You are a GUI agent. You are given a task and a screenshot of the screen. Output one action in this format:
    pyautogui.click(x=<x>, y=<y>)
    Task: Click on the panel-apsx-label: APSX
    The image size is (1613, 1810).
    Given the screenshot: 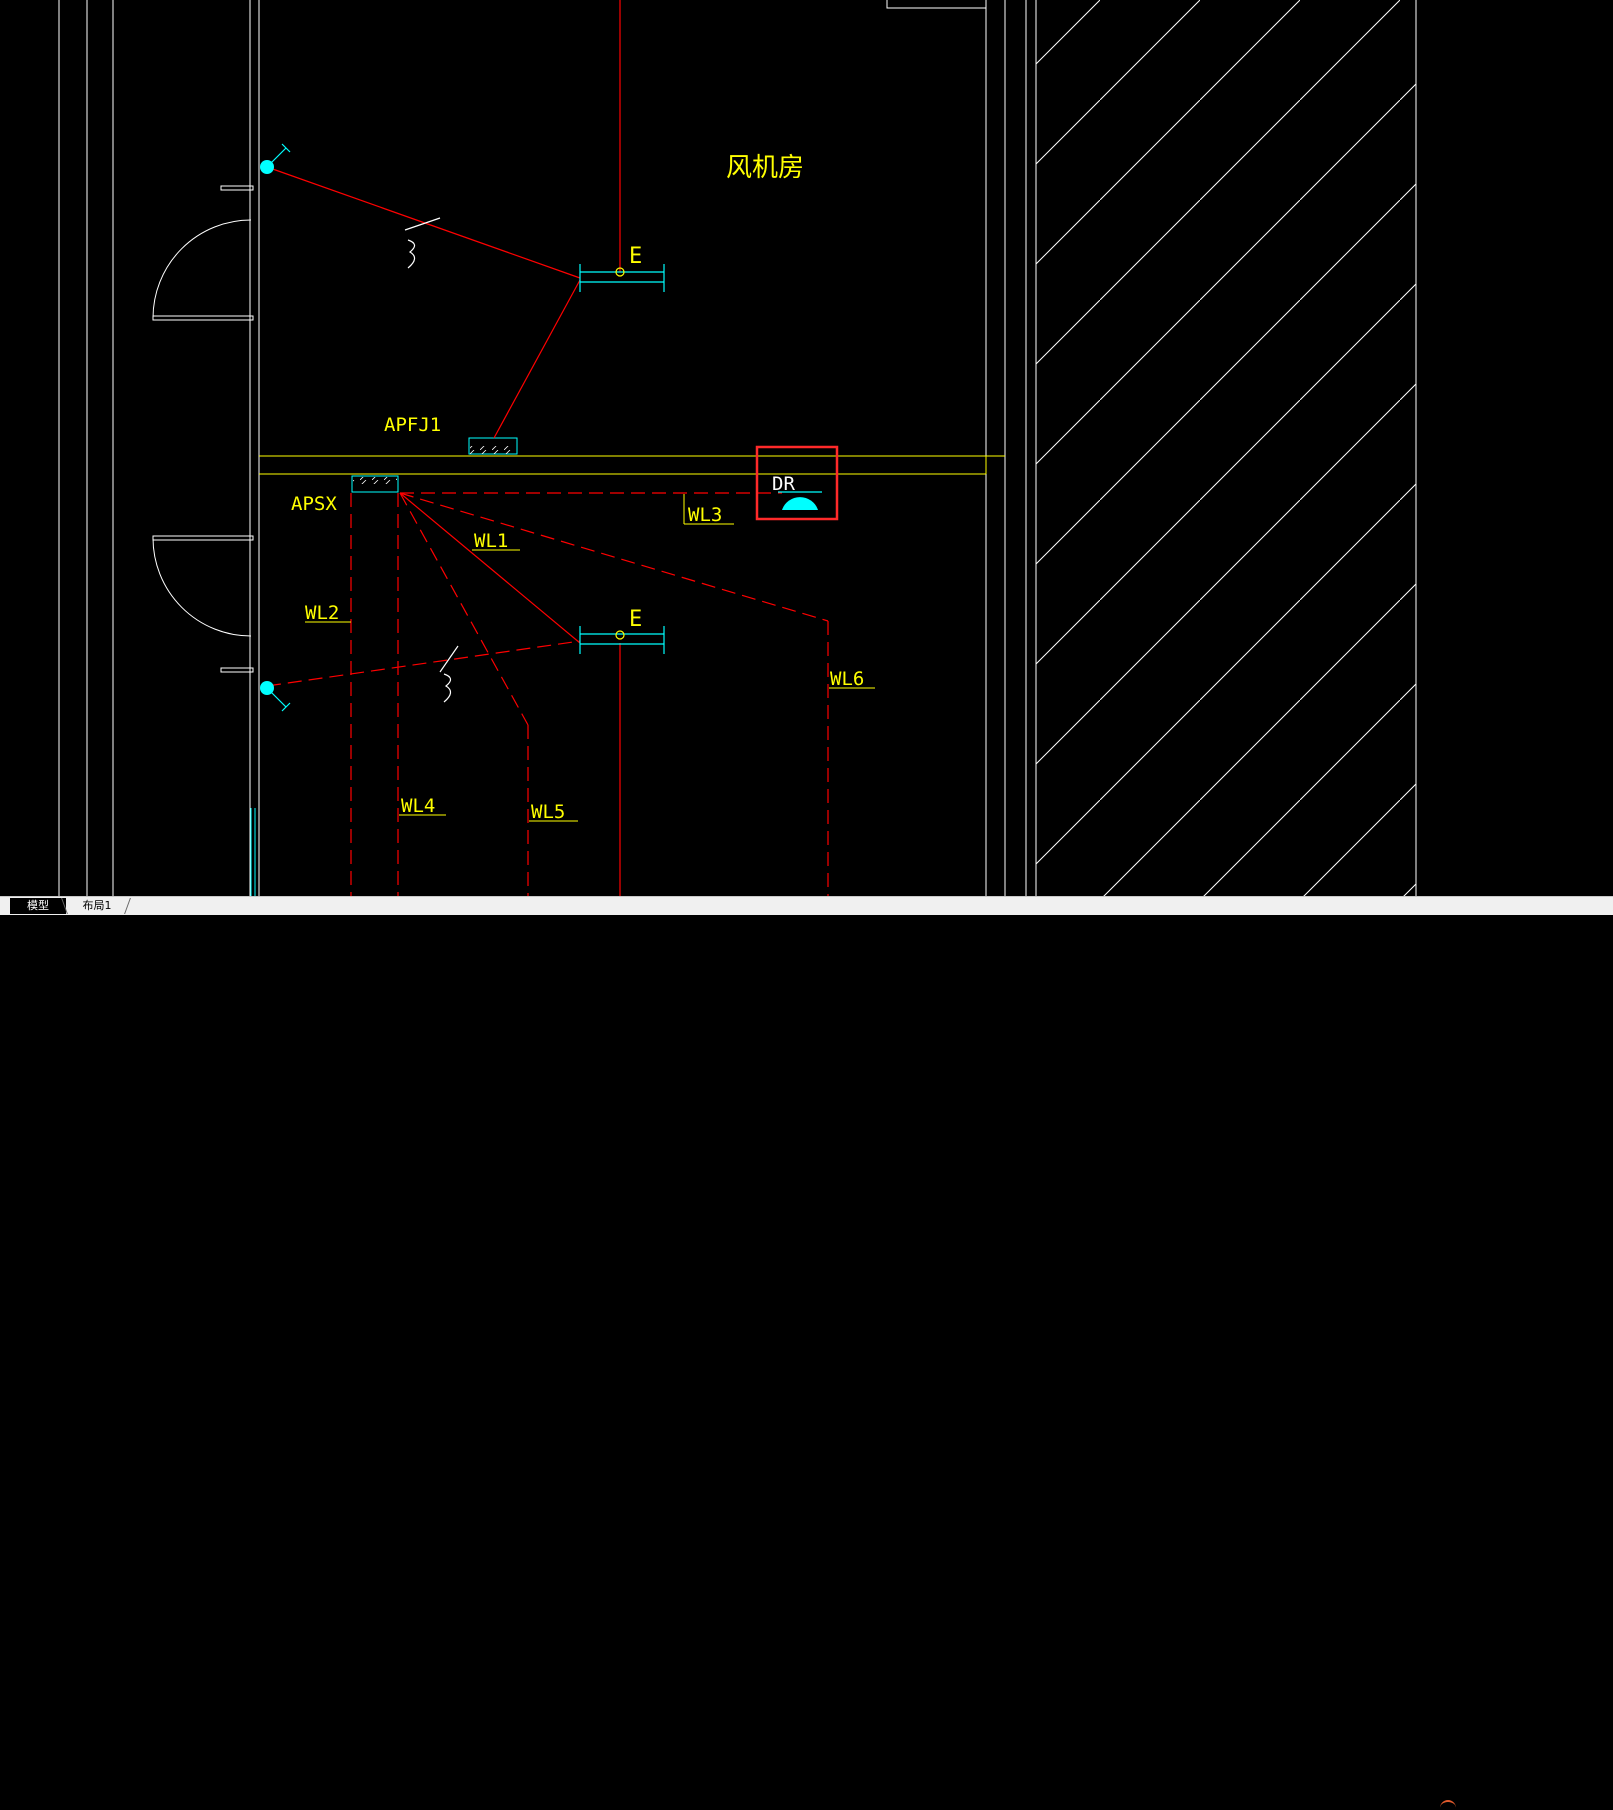 What is the action you would take?
    pyautogui.click(x=314, y=504)
    